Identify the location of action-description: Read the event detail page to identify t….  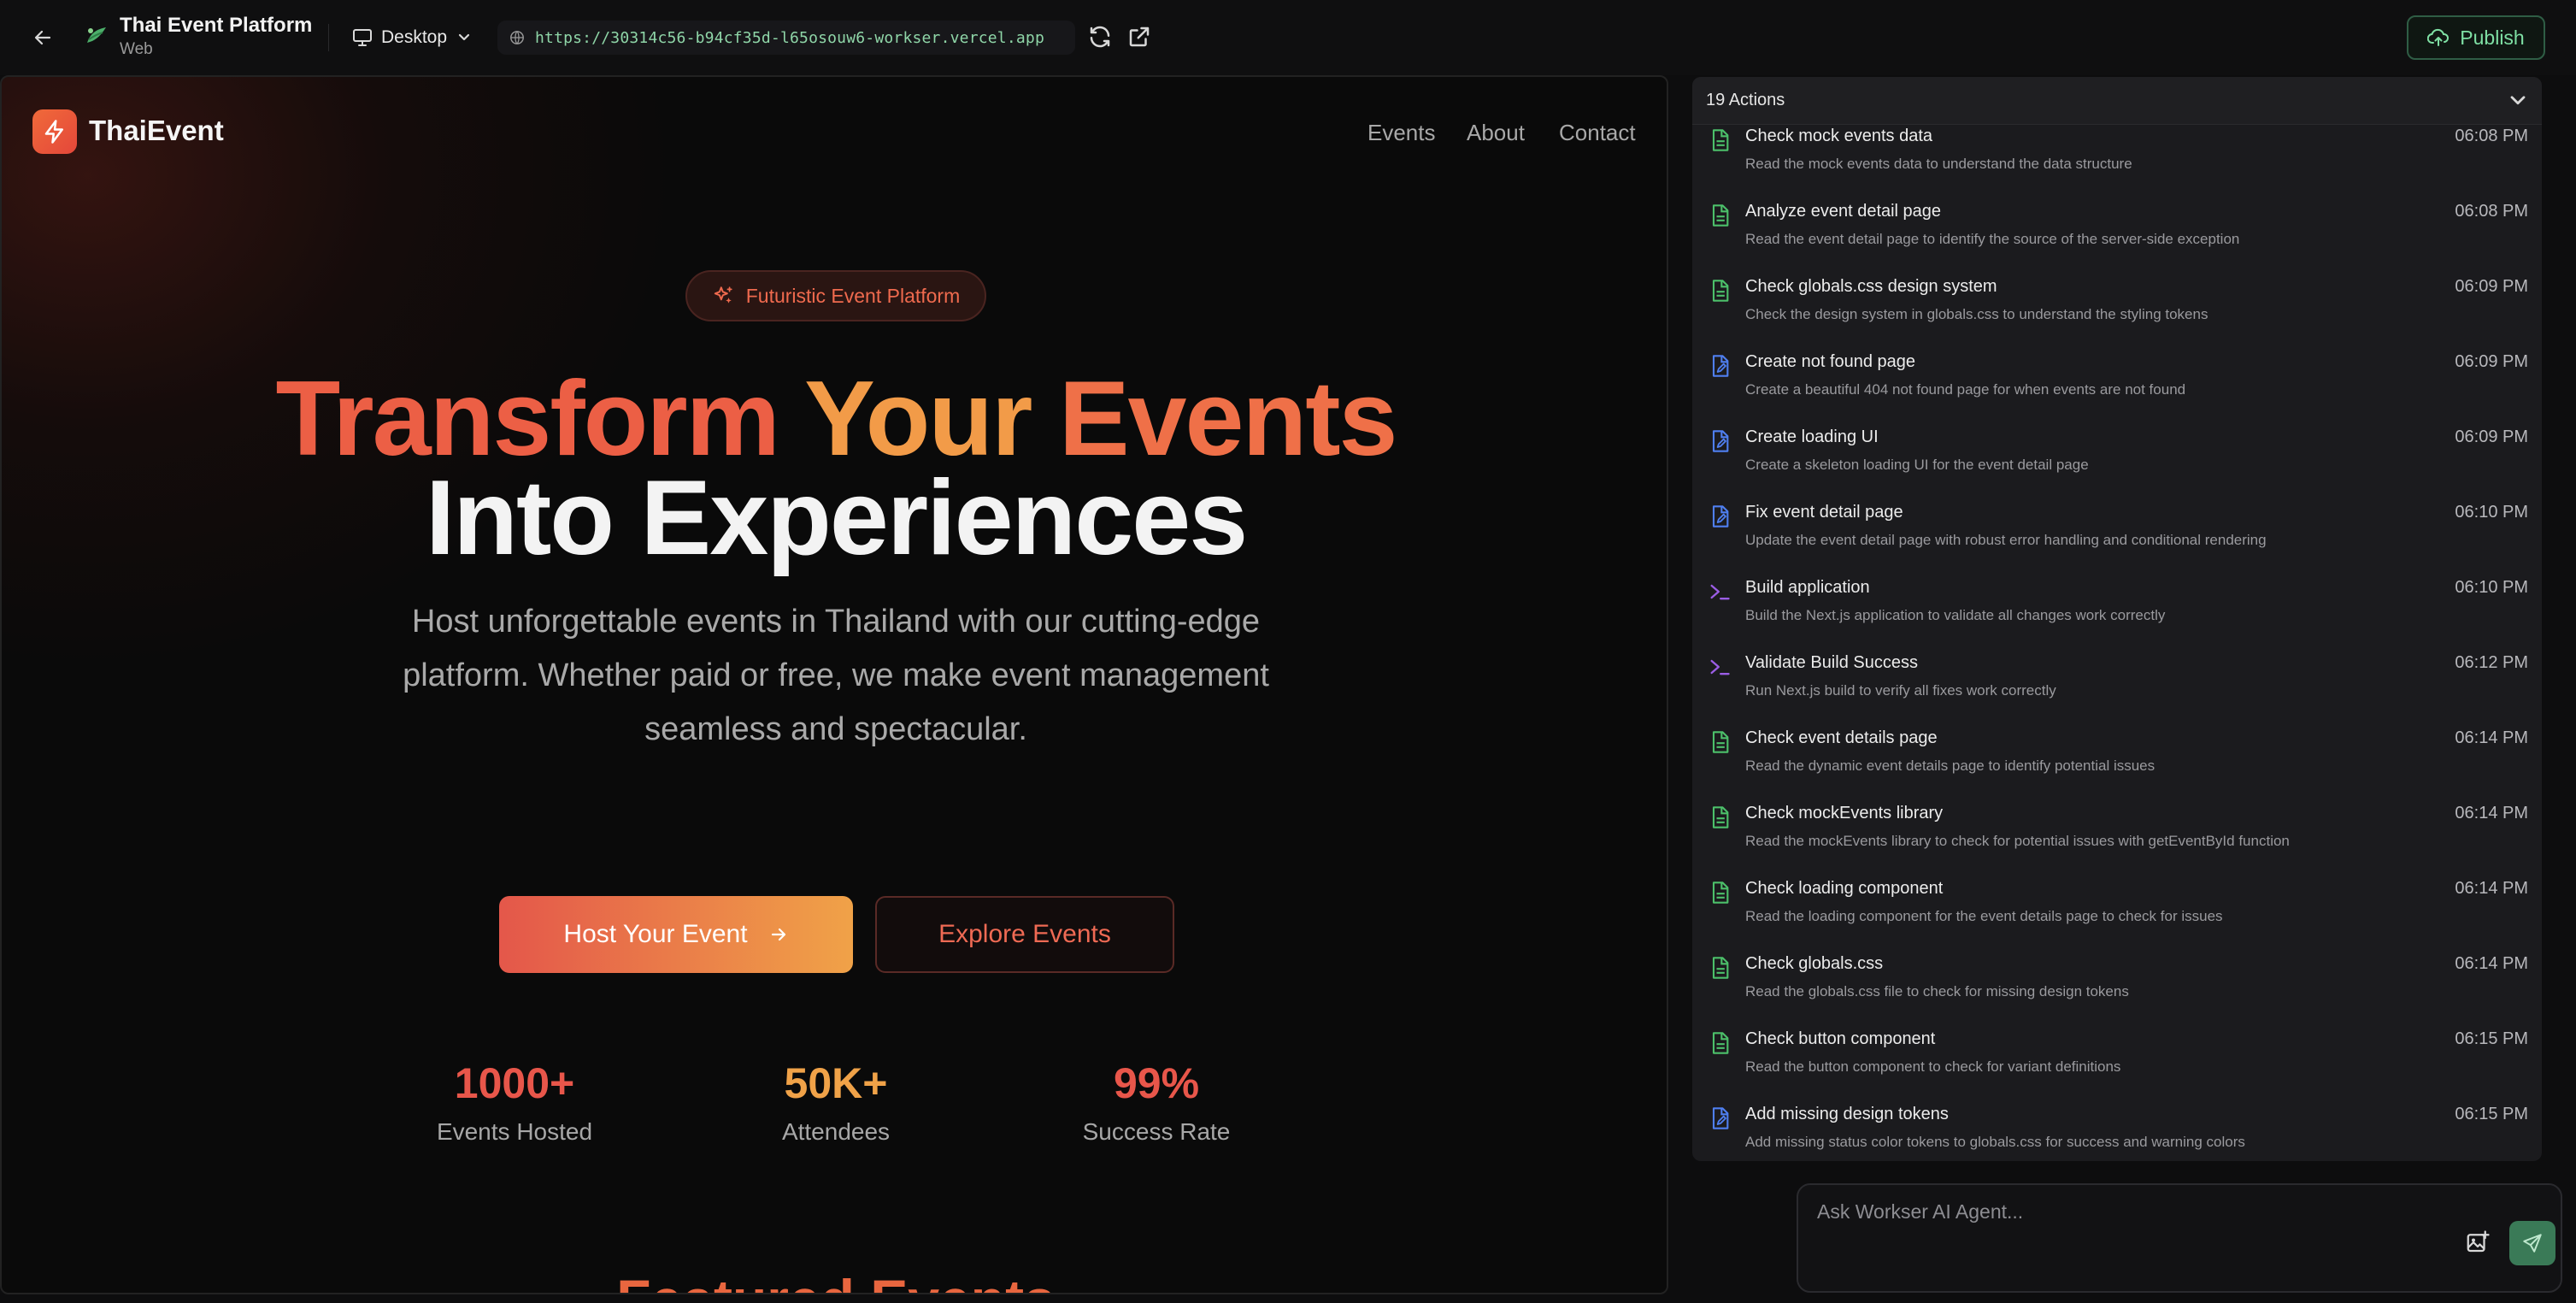
(1992, 239).